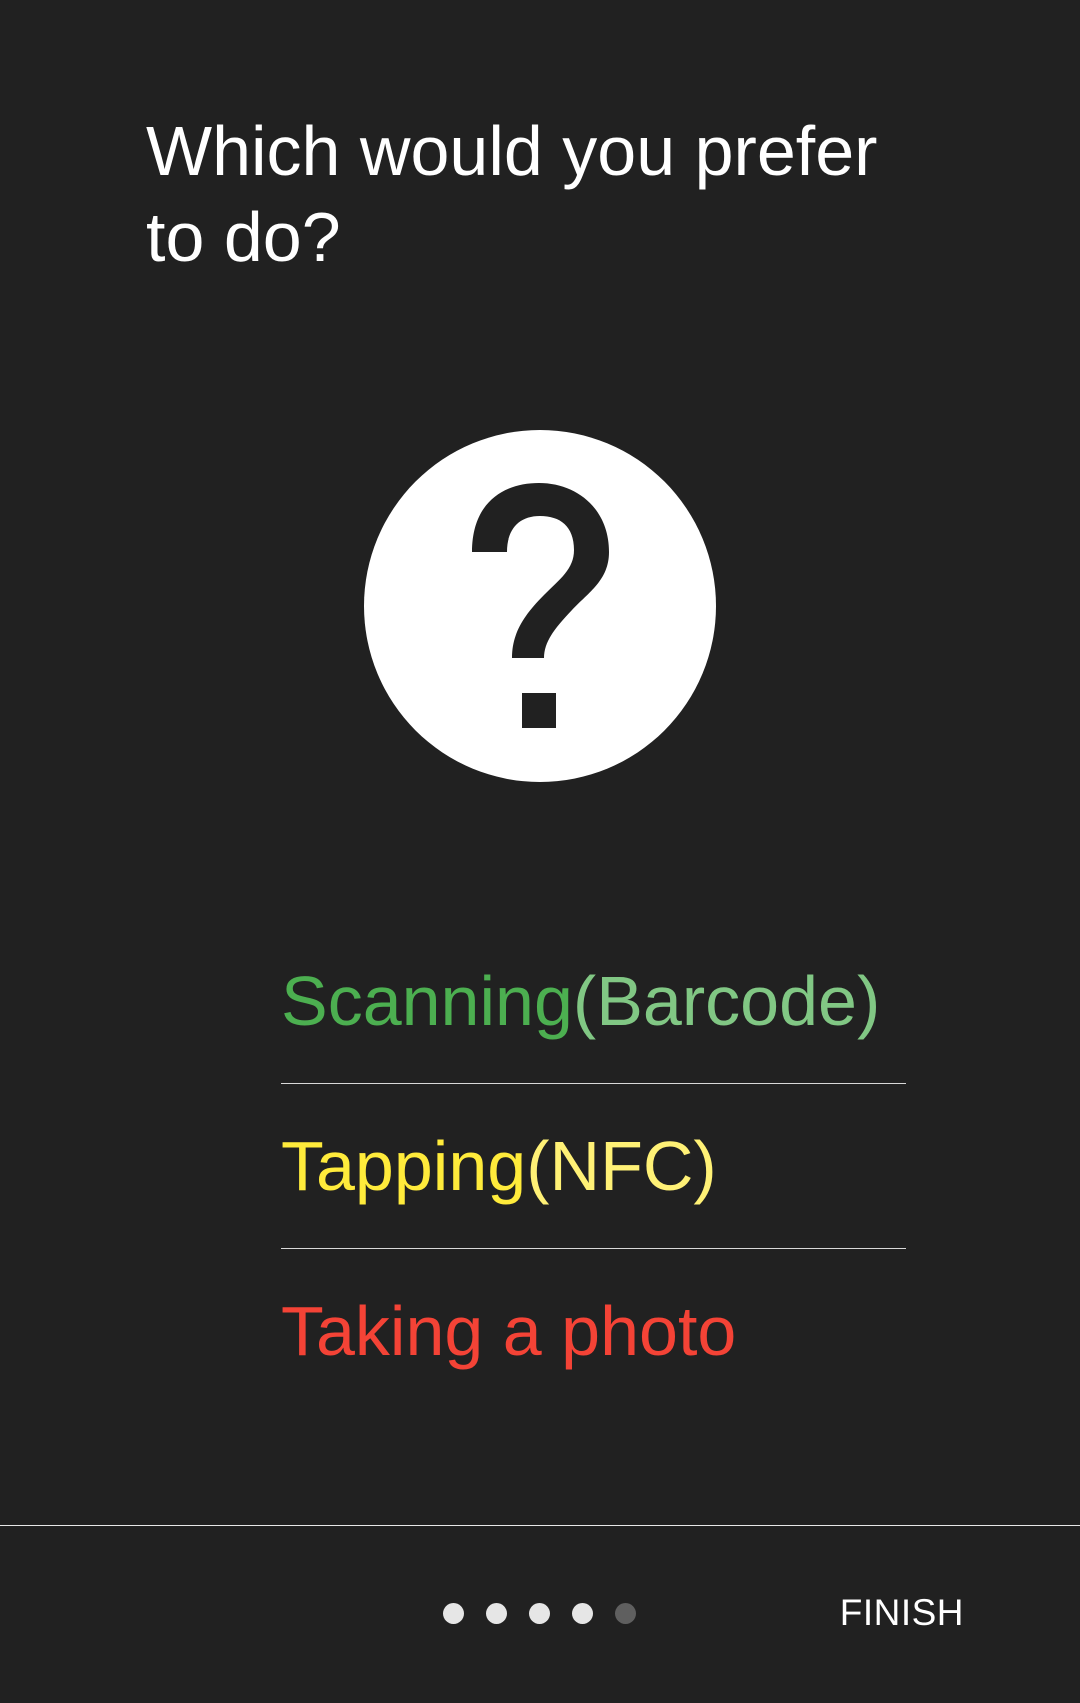 This screenshot has height=1703, width=1080. What do you see at coordinates (427, 1000) in the screenshot?
I see `option-label: Scanning` at bounding box center [427, 1000].